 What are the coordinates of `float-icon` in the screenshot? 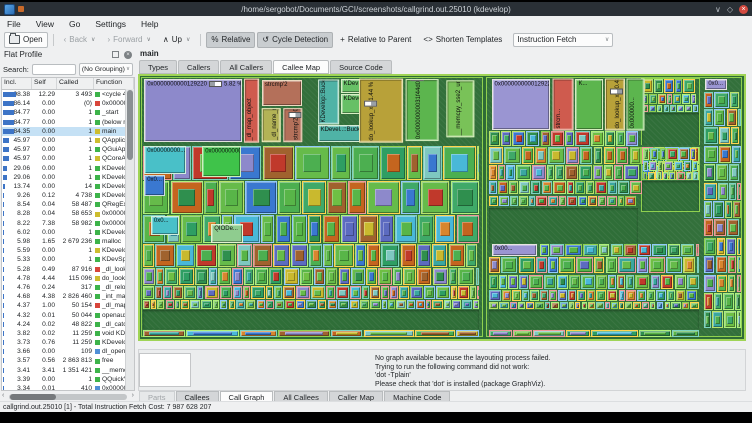 It's located at (115, 54).